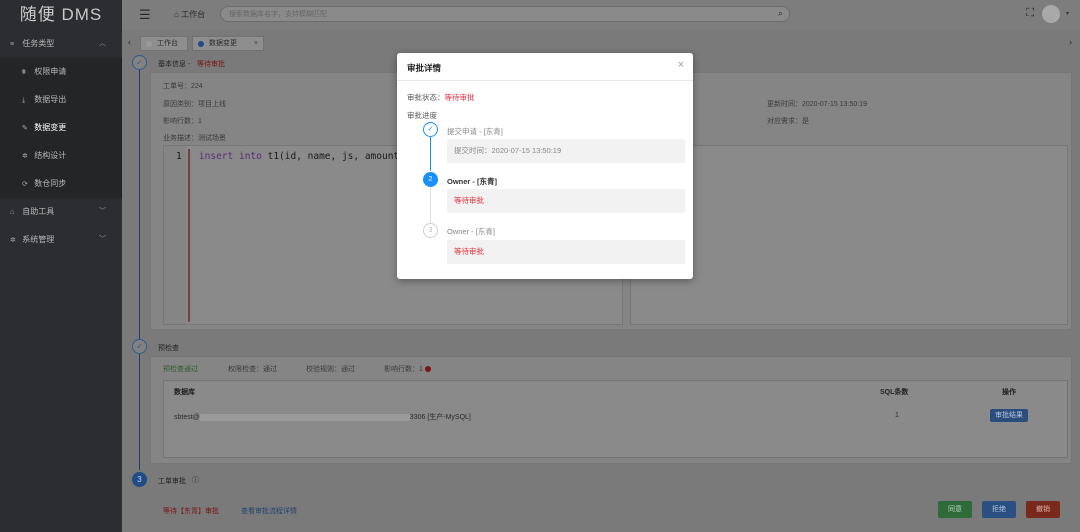 Image resolution: width=1080 pixels, height=532 pixels. What do you see at coordinates (50, 99) in the screenshot?
I see `sidebar-item-label: 数据导出` at bounding box center [50, 99].